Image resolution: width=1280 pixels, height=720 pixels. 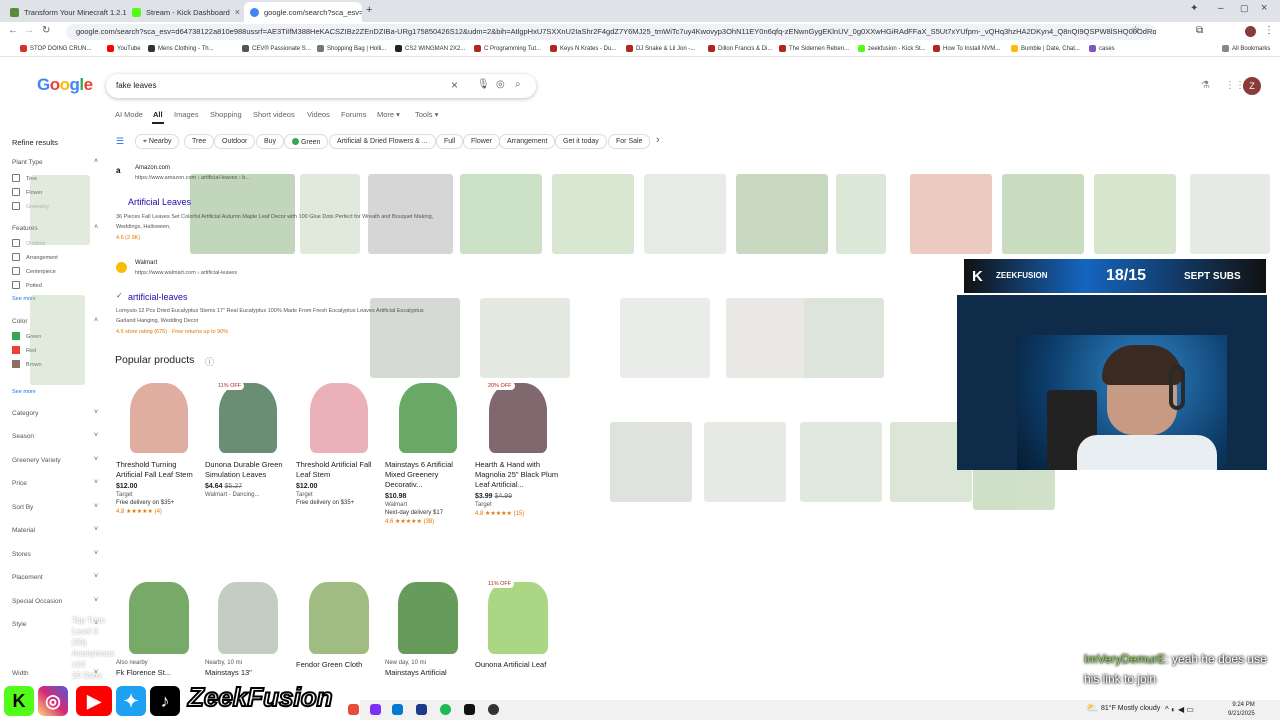 I want to click on all-bookmarks: All Bookmarks, so click(x=1246, y=48).